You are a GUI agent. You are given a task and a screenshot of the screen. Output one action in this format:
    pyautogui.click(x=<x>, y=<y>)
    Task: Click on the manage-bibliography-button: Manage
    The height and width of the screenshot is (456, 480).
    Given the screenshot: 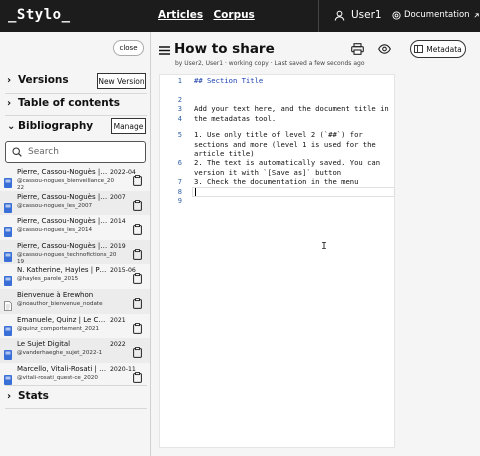 What is the action you would take?
    pyautogui.click(x=128, y=126)
    